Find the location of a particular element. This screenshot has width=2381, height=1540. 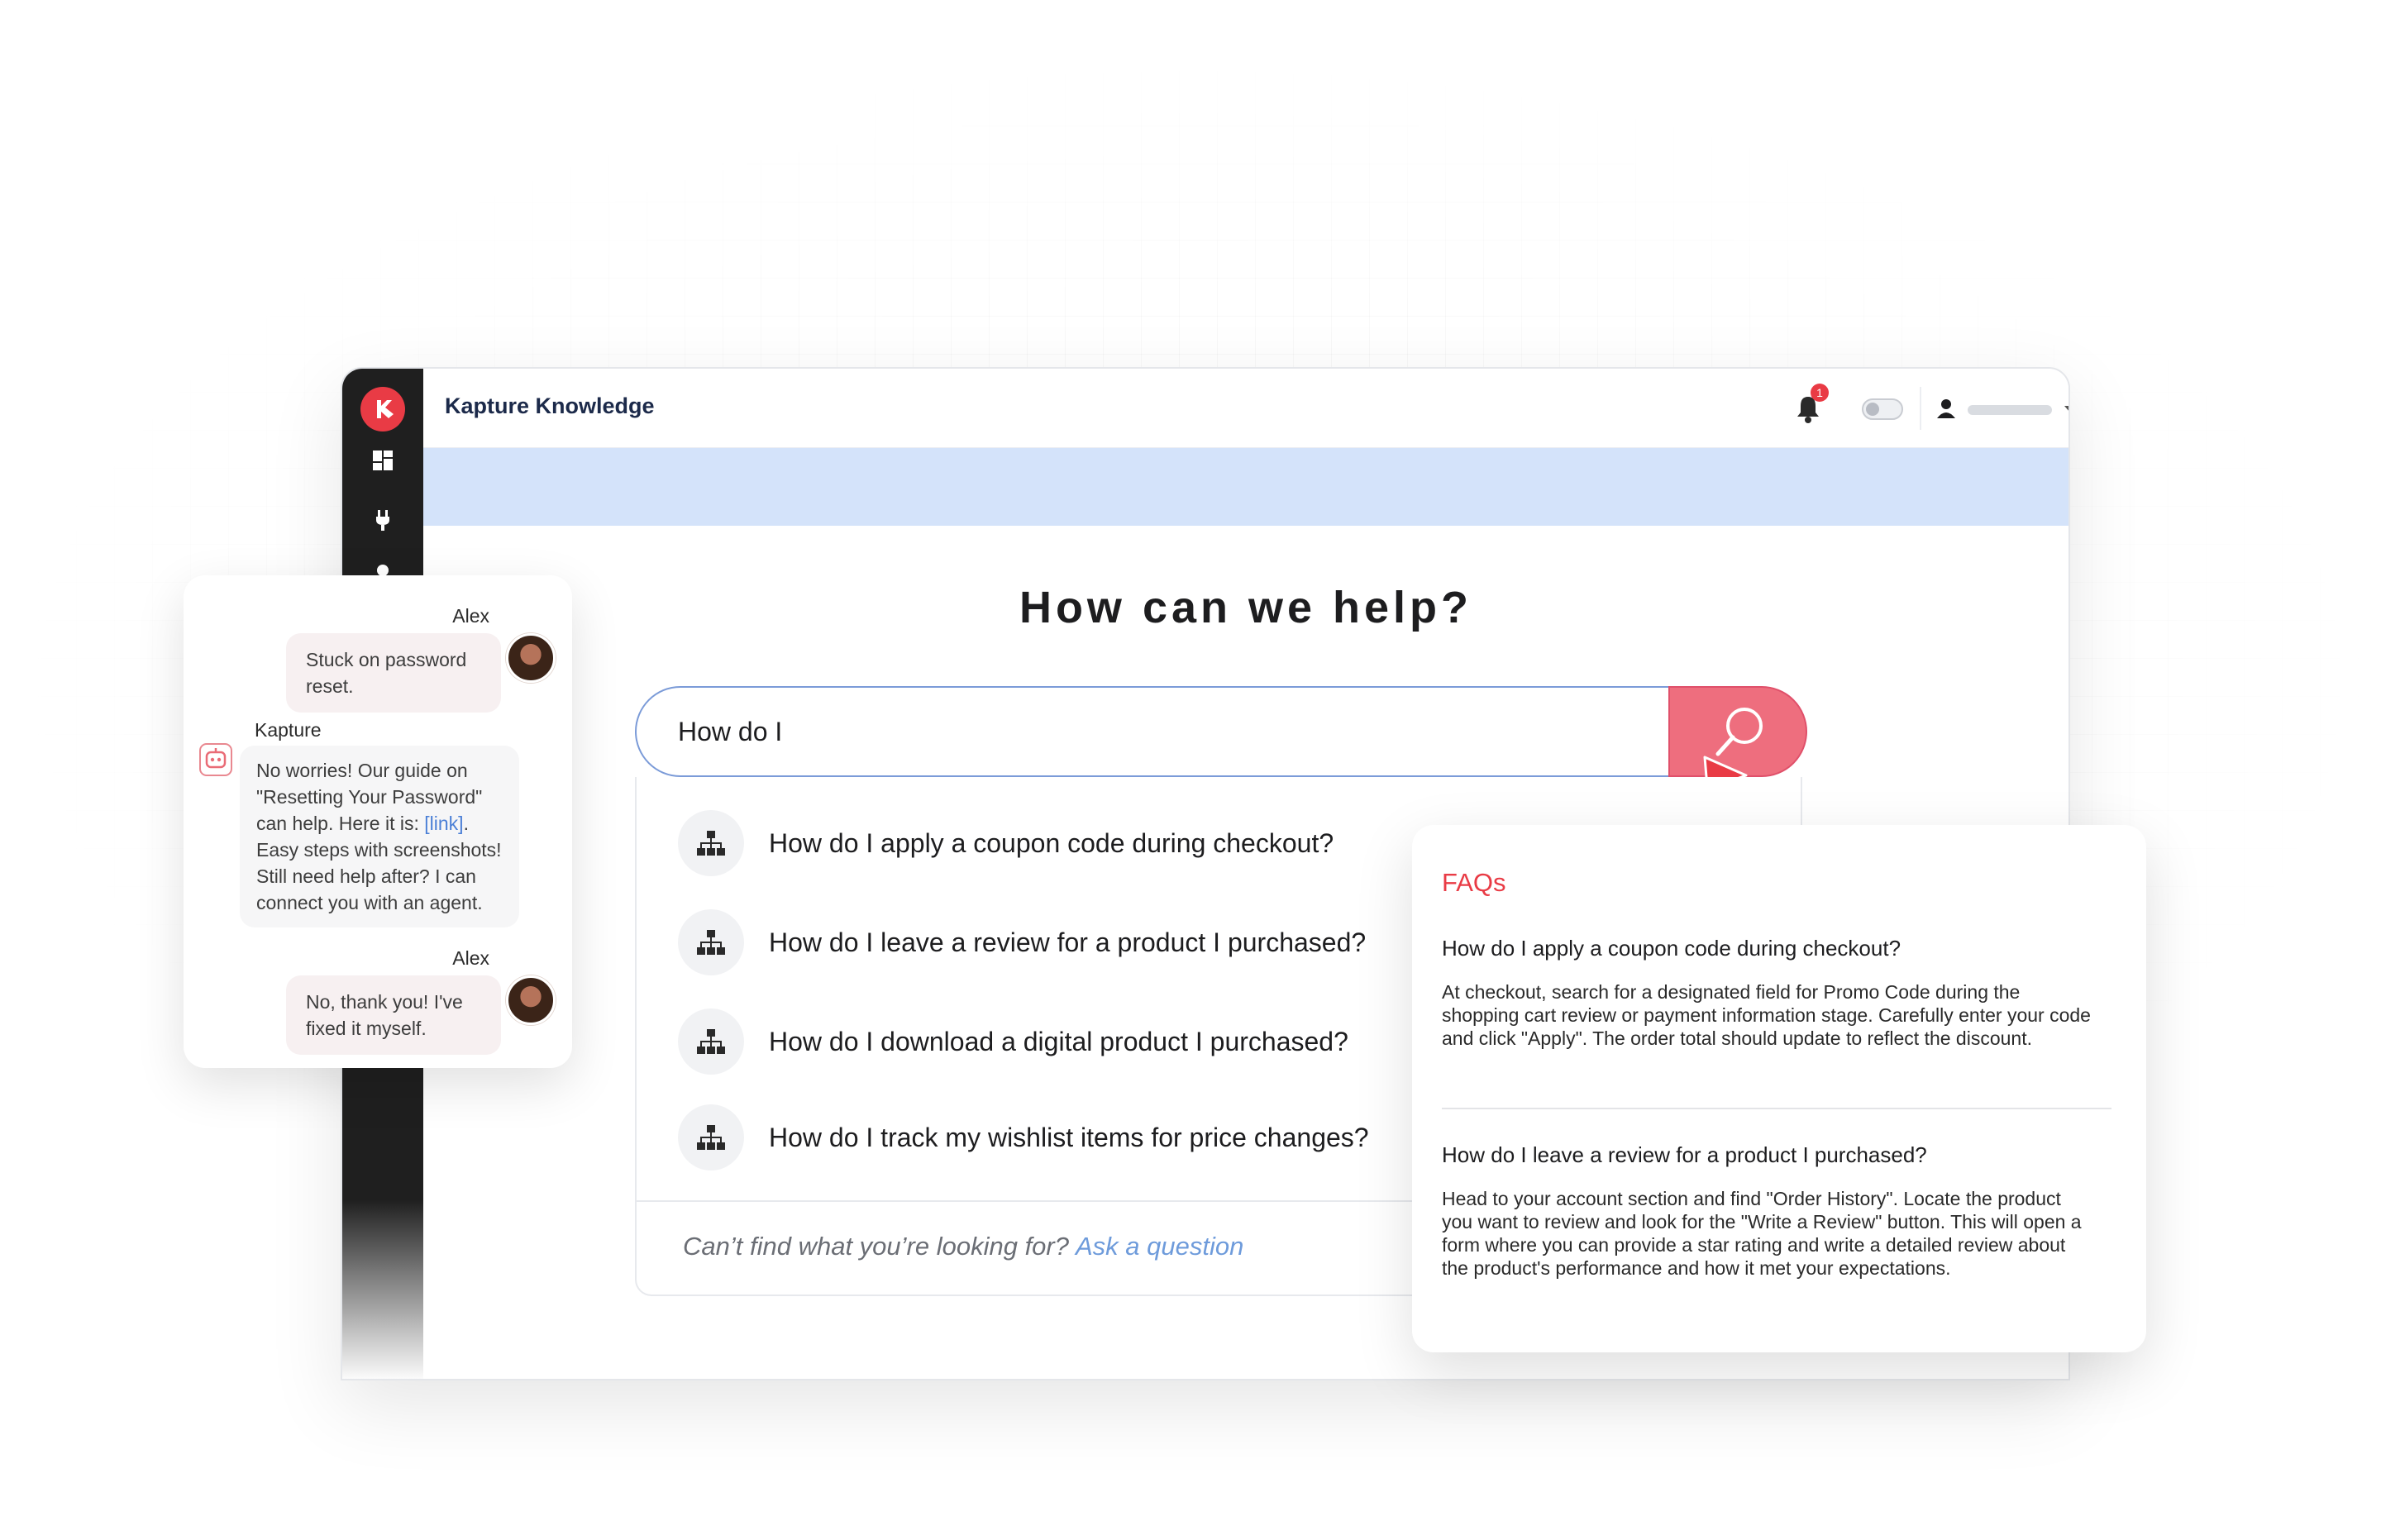

notification-badge: 1 is located at coordinates (1820, 393).